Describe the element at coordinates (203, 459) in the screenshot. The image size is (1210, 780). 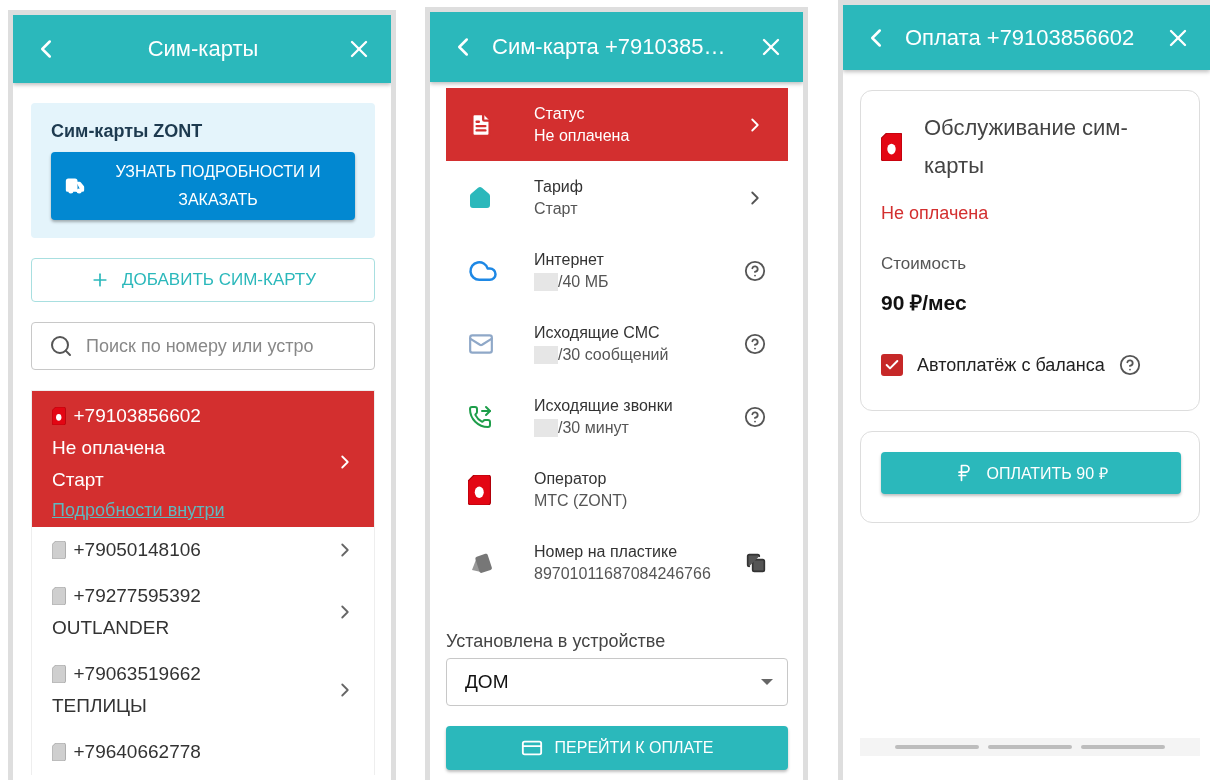
I see `sim-list-item: +79103856602 Не оплачена Старт Подробности внутри` at that location.